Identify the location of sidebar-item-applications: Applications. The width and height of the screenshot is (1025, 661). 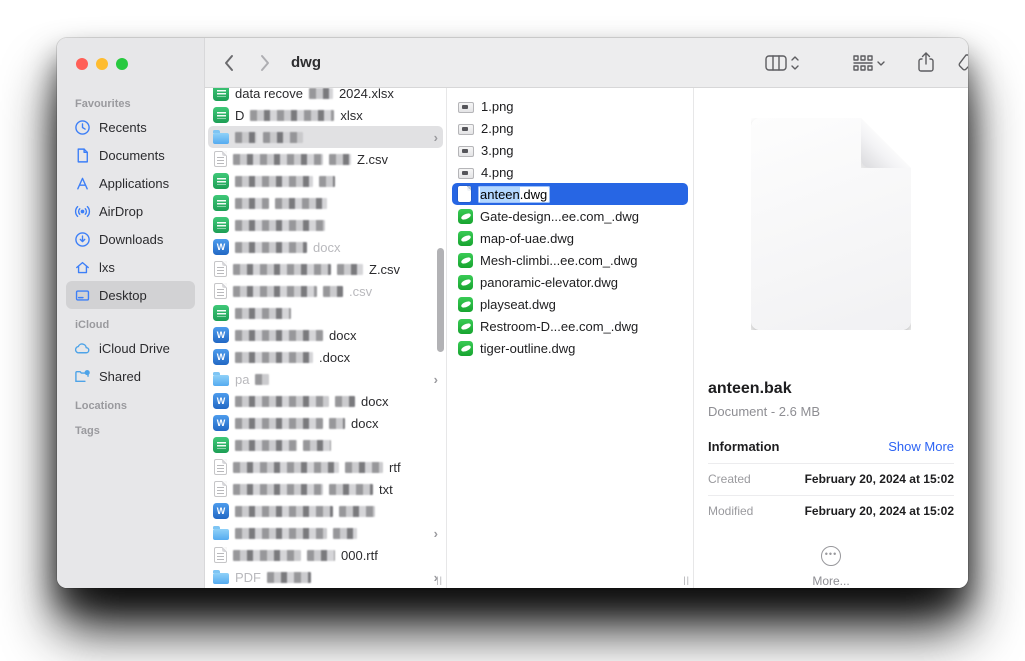
(130, 183).